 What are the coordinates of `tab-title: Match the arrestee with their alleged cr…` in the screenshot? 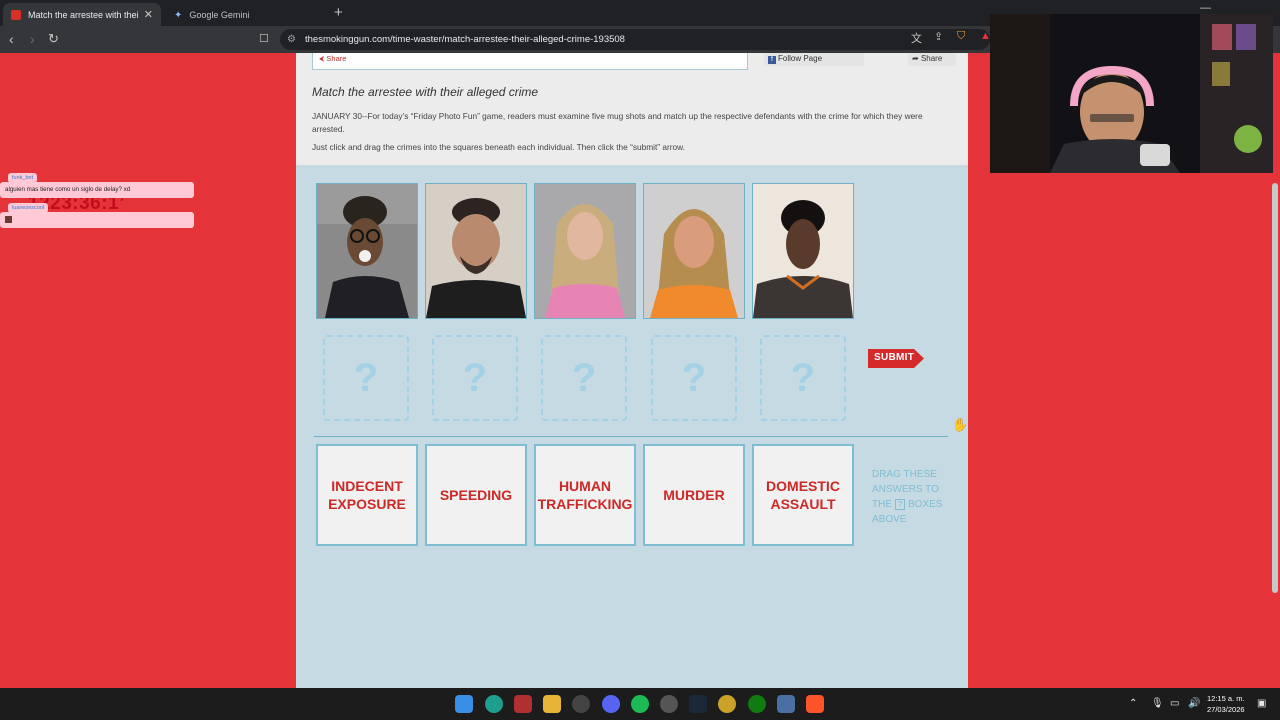 It's located at (83, 14).